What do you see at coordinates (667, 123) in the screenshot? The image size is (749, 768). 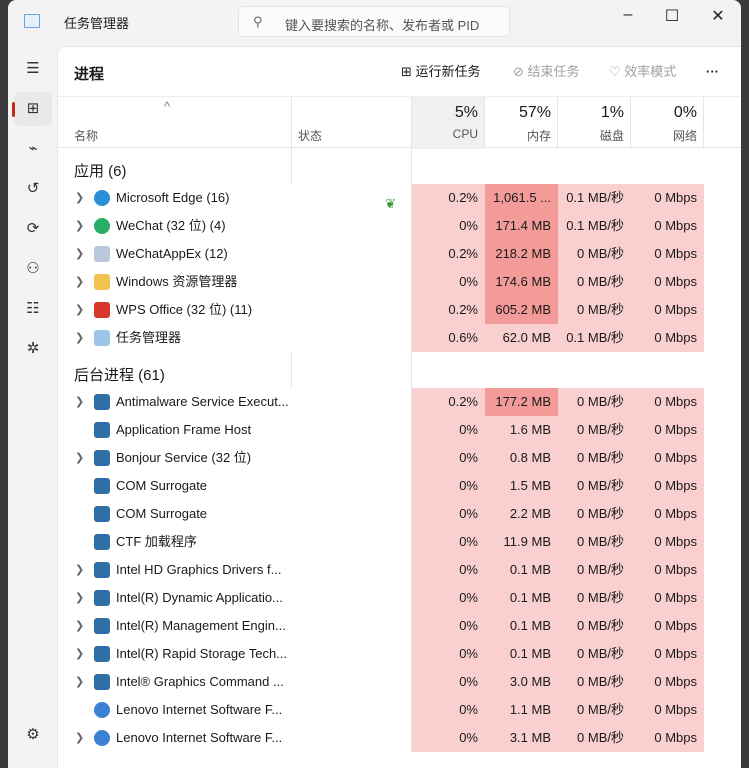 I see `column-network: 0% 网络` at bounding box center [667, 123].